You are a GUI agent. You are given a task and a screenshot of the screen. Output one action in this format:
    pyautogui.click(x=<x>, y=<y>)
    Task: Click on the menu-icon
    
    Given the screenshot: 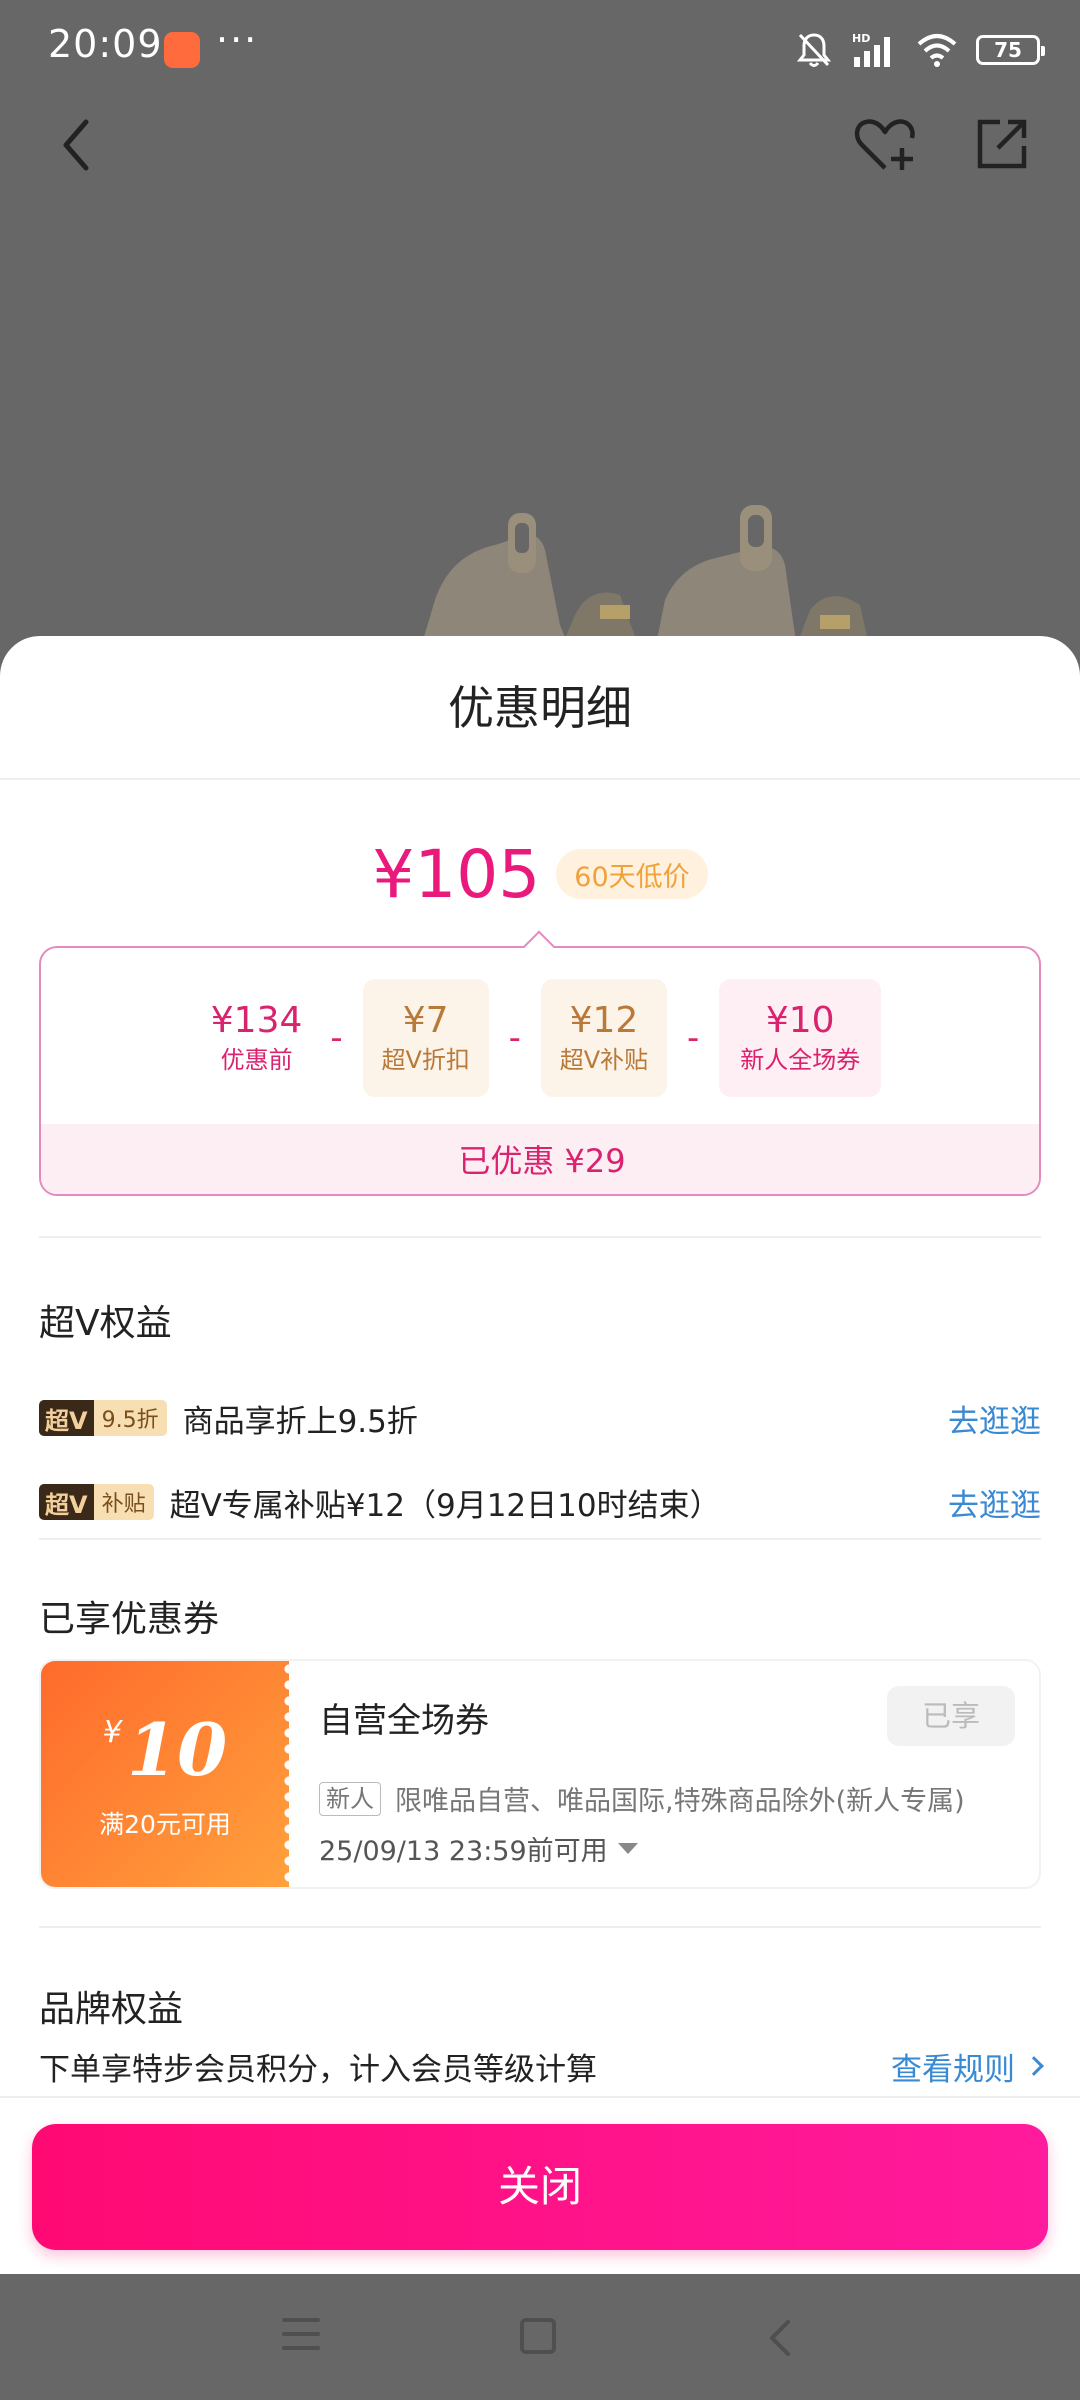 What is the action you would take?
    pyautogui.click(x=301, y=2337)
    